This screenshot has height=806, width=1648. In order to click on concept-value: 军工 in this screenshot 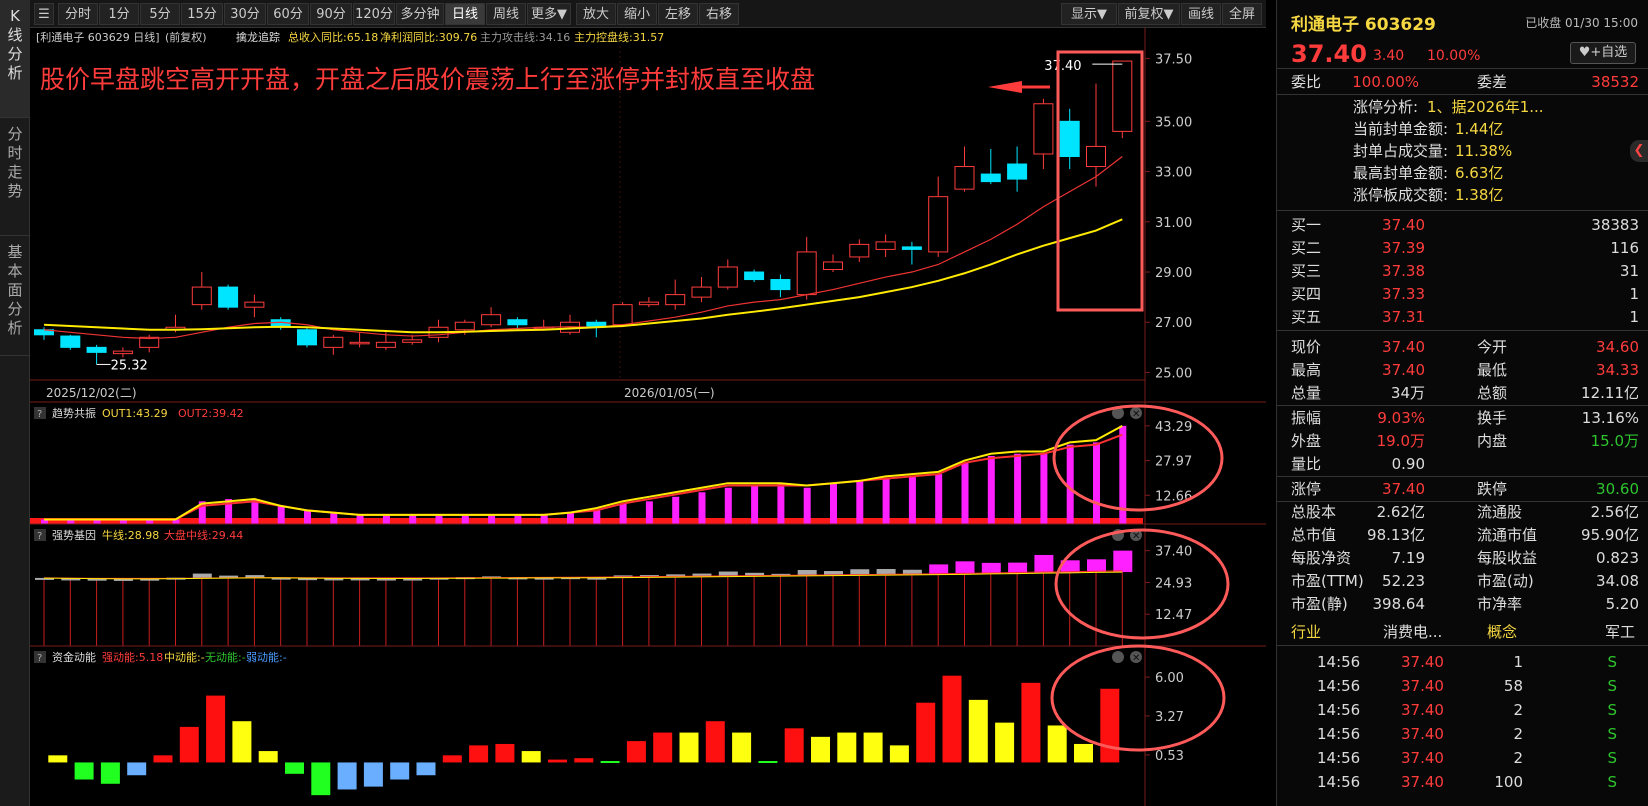, I will do `click(1620, 632)`.